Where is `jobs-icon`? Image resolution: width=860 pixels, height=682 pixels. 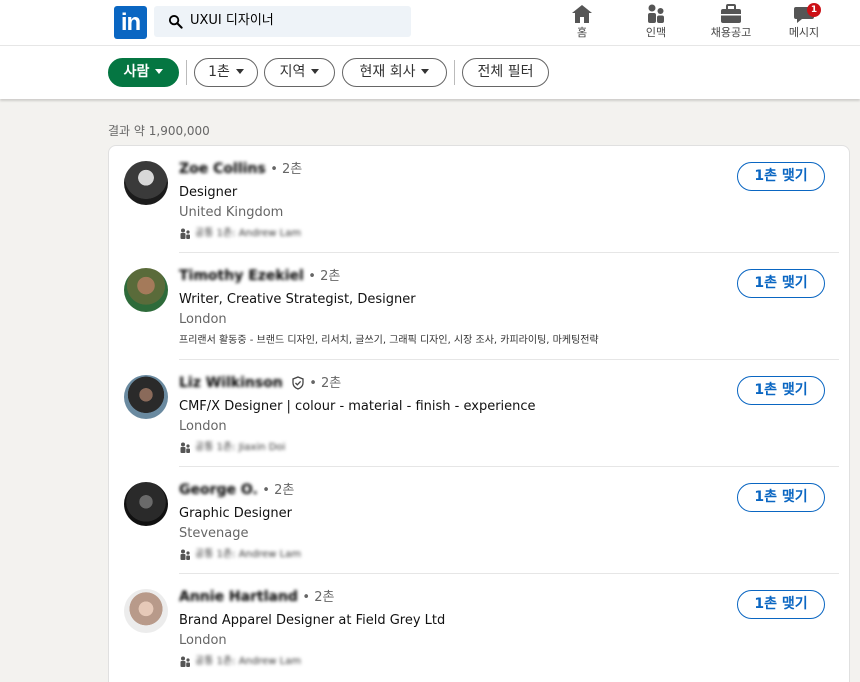 jobs-icon is located at coordinates (731, 13).